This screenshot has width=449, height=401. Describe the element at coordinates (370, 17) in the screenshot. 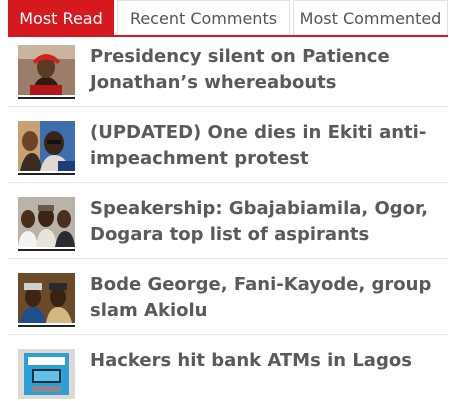

I see `tab-most-commented: Most Commented` at that location.